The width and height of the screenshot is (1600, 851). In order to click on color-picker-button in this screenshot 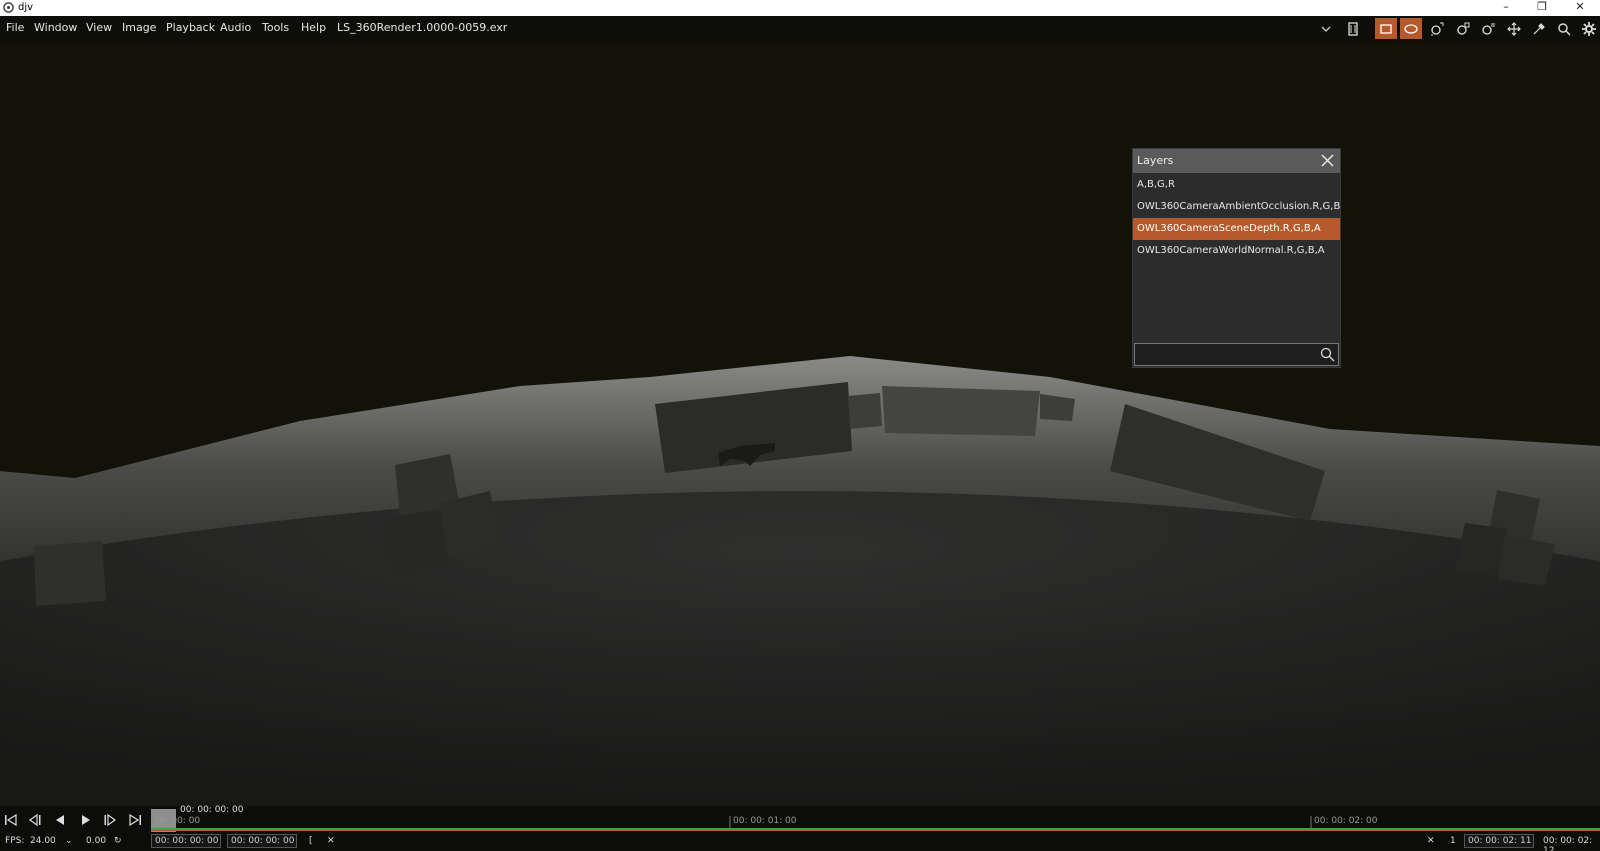, I will do `click(1539, 28)`.